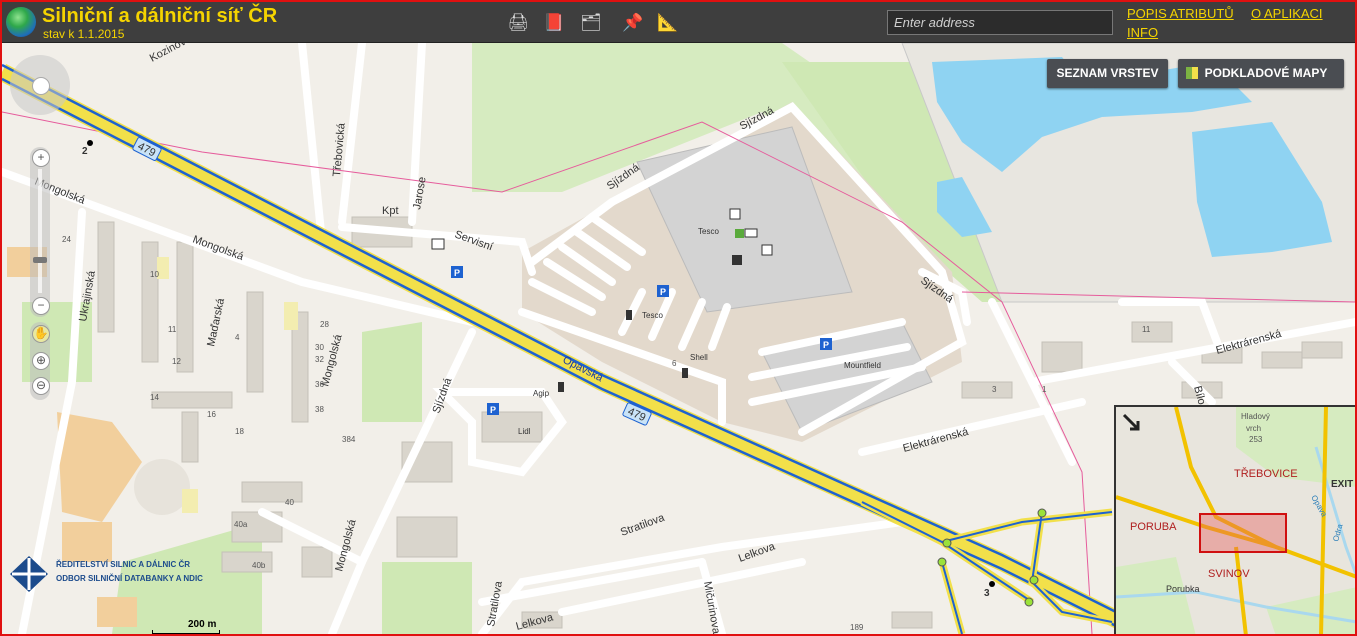  Describe the element at coordinates (66, 239) in the screenshot. I see `house-number: 24` at that location.